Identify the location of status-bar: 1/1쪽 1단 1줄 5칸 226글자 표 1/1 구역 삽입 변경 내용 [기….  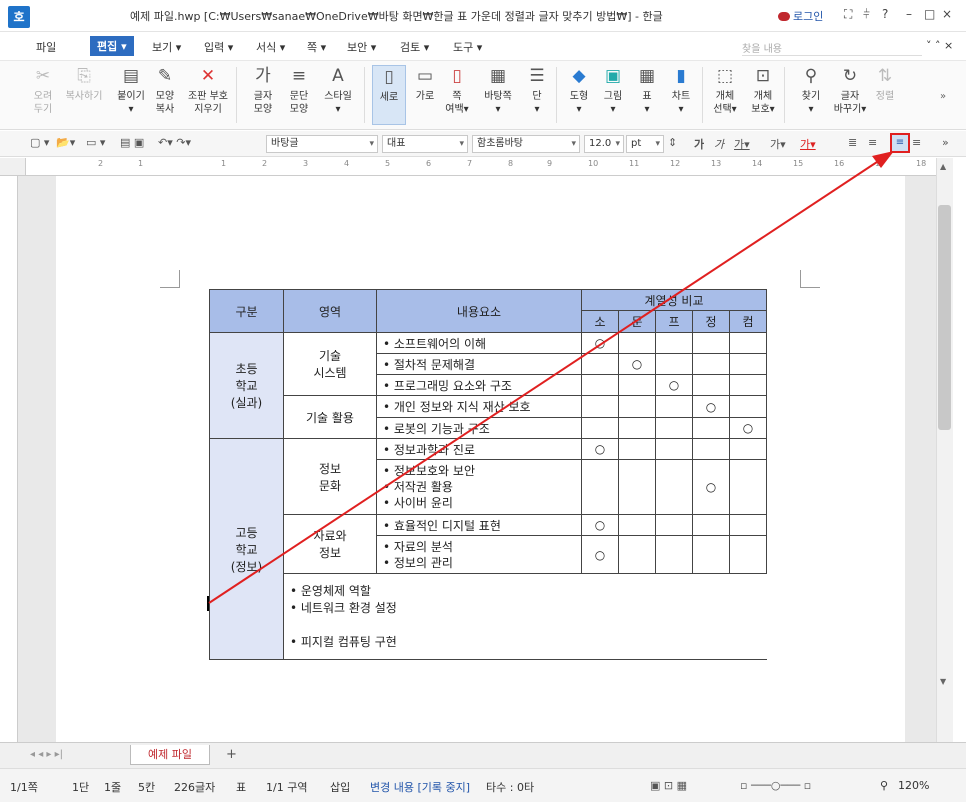
(483, 785).